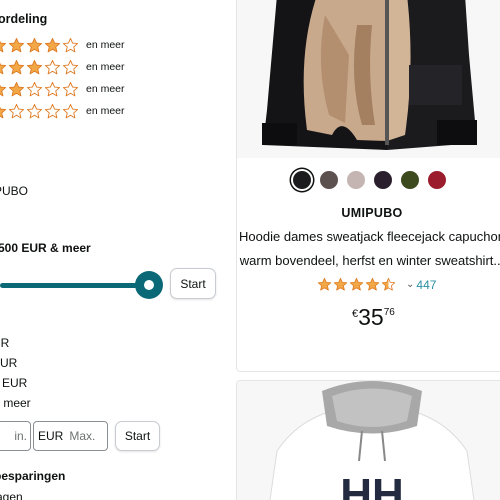 The width and height of the screenshot is (500, 500). I want to click on product-brand: UMIPUBO, so click(372, 213).